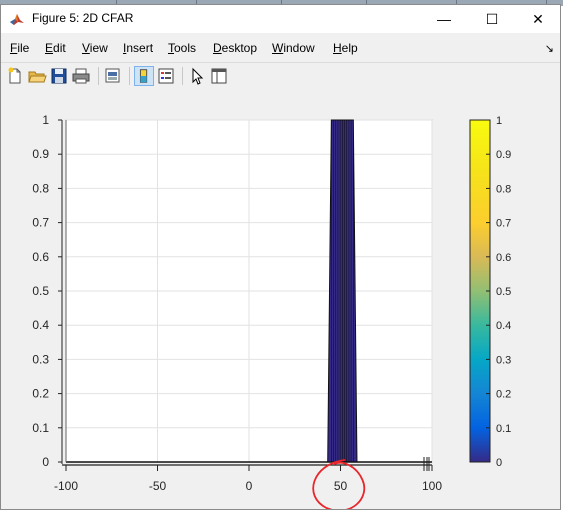 The width and height of the screenshot is (563, 514). What do you see at coordinates (17, 19) in the screenshot?
I see `matlab-icon` at bounding box center [17, 19].